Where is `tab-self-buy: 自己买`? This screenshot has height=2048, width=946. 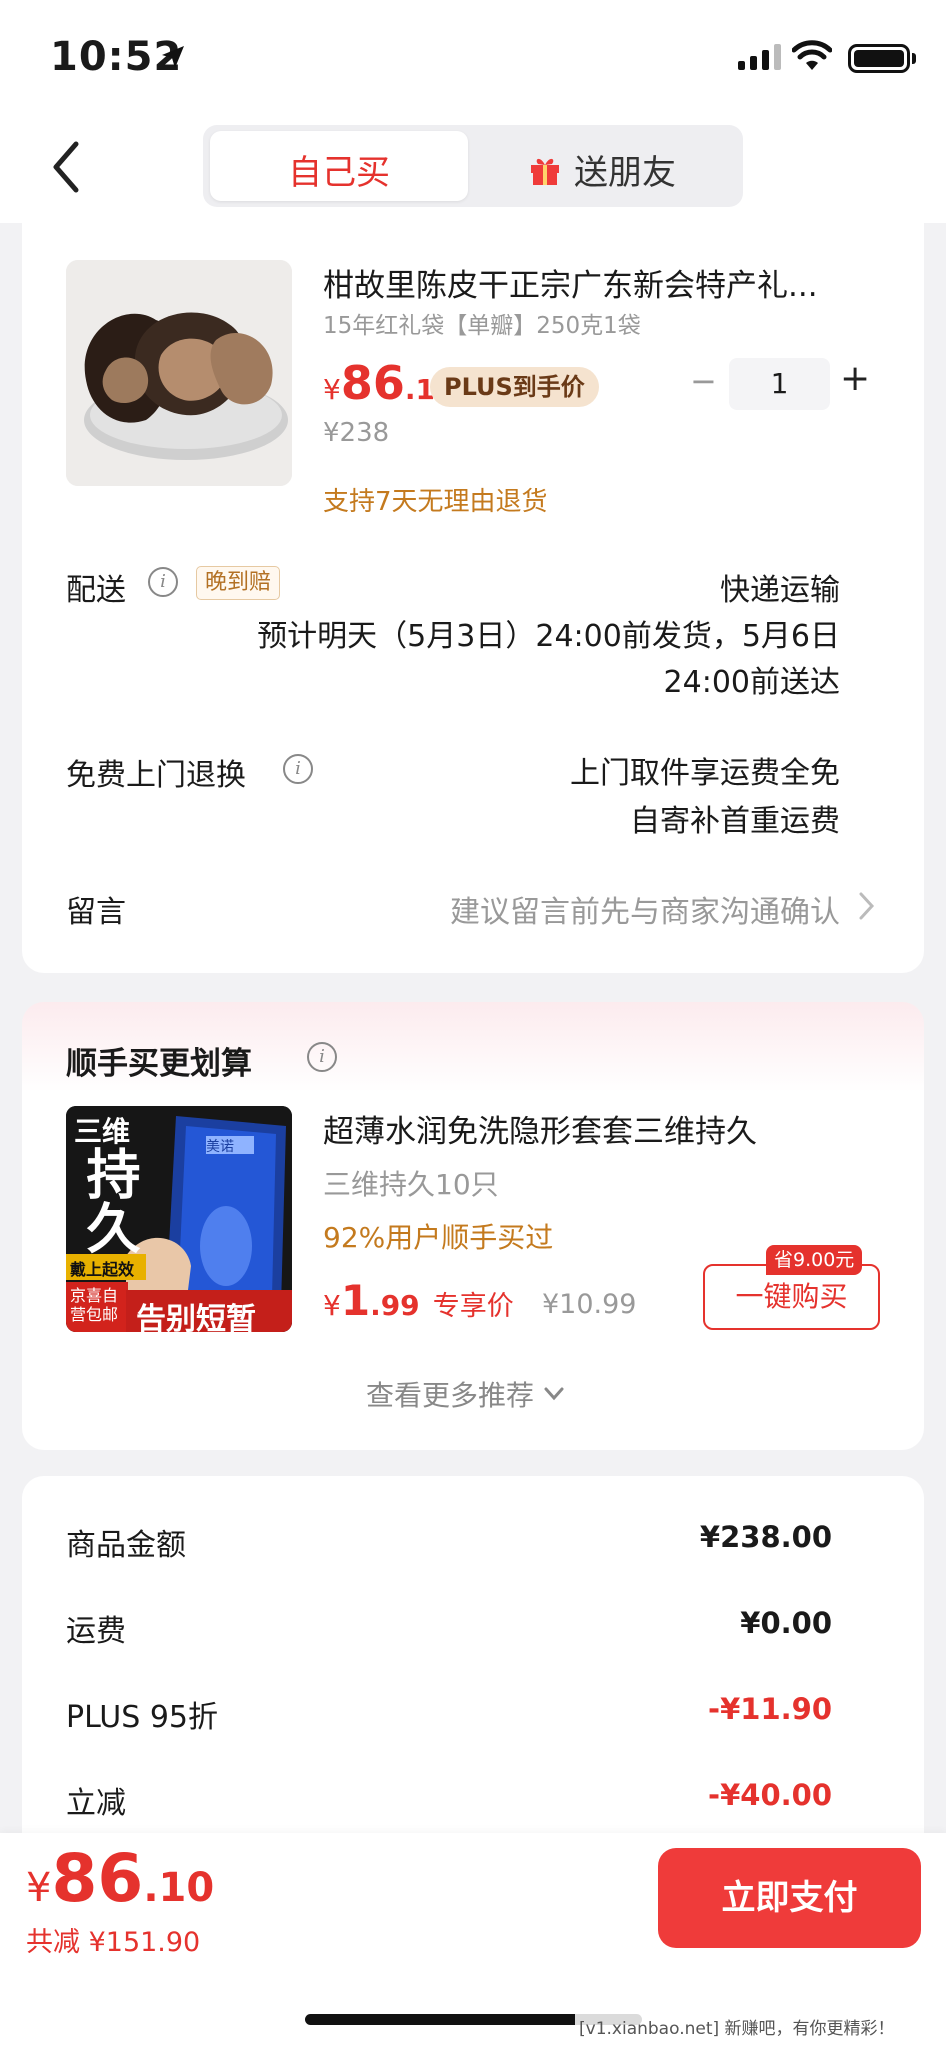 tab-self-buy: 自己买 is located at coordinates (339, 169).